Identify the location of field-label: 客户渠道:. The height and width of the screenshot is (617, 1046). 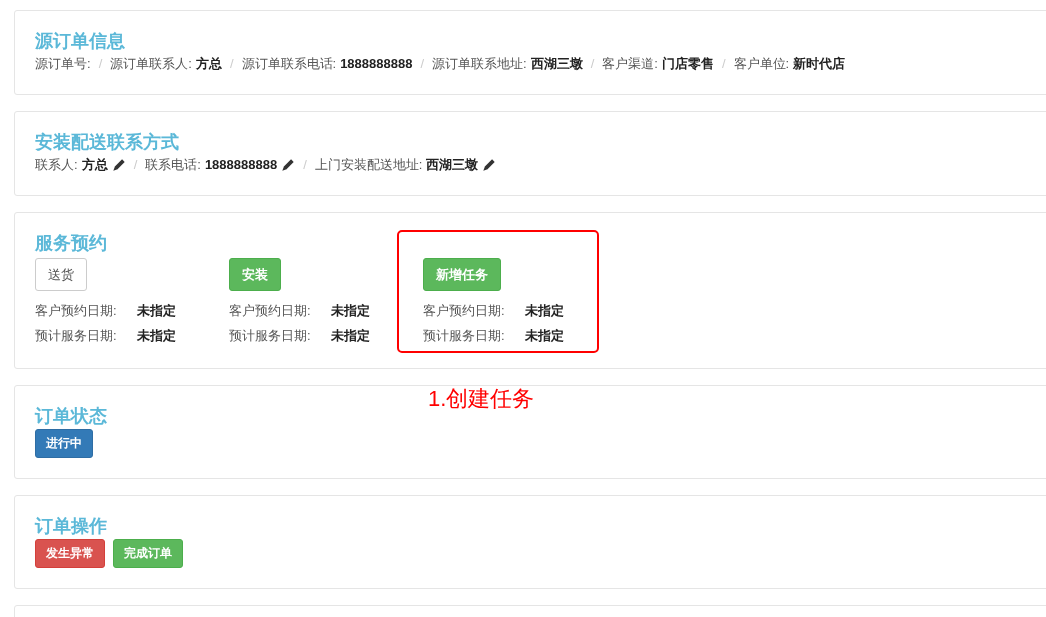
(630, 64).